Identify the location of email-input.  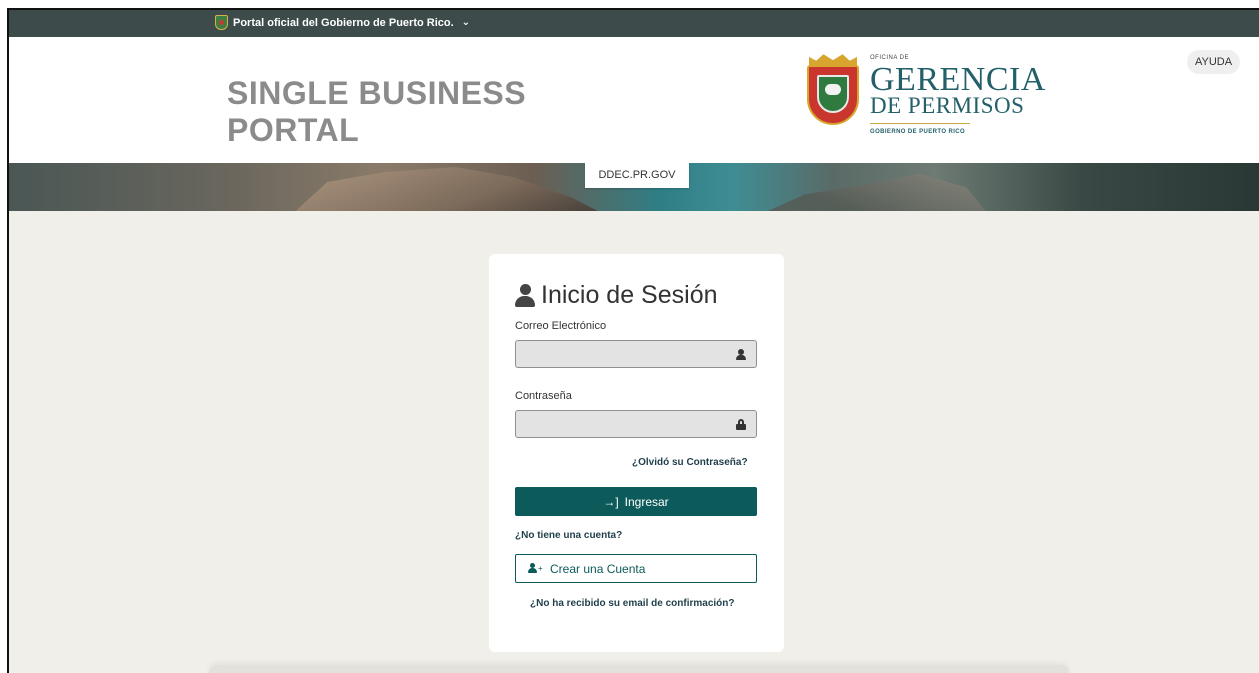
(636, 354).